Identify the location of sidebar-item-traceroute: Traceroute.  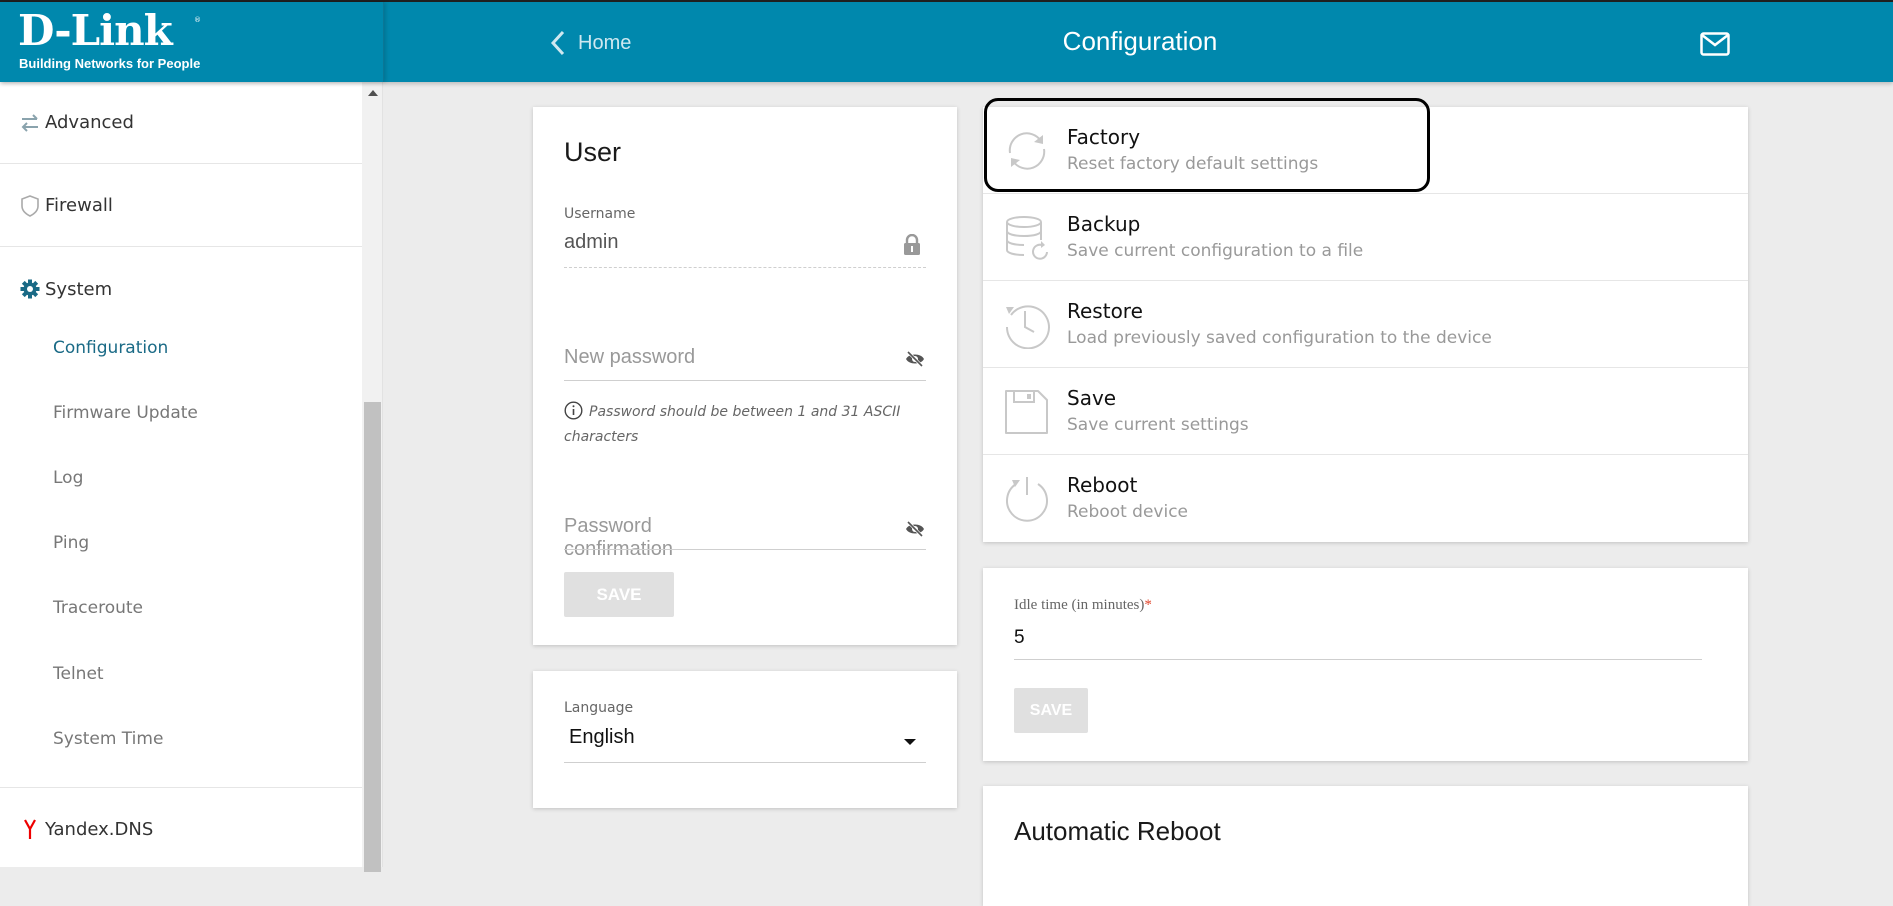
(98, 608).